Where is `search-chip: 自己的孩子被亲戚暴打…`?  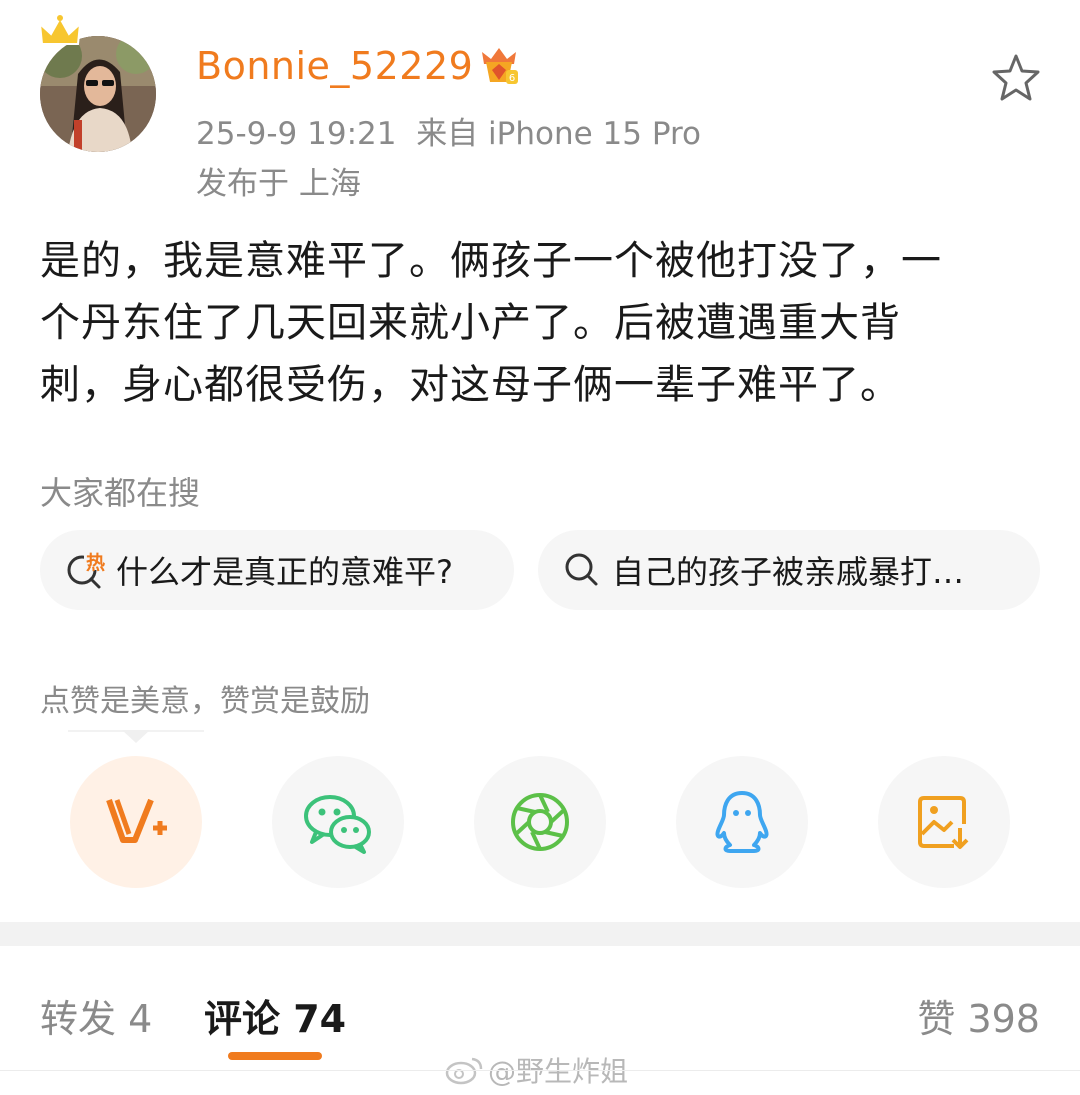 search-chip: 自己的孩子被亲戚暴打… is located at coordinates (789, 570).